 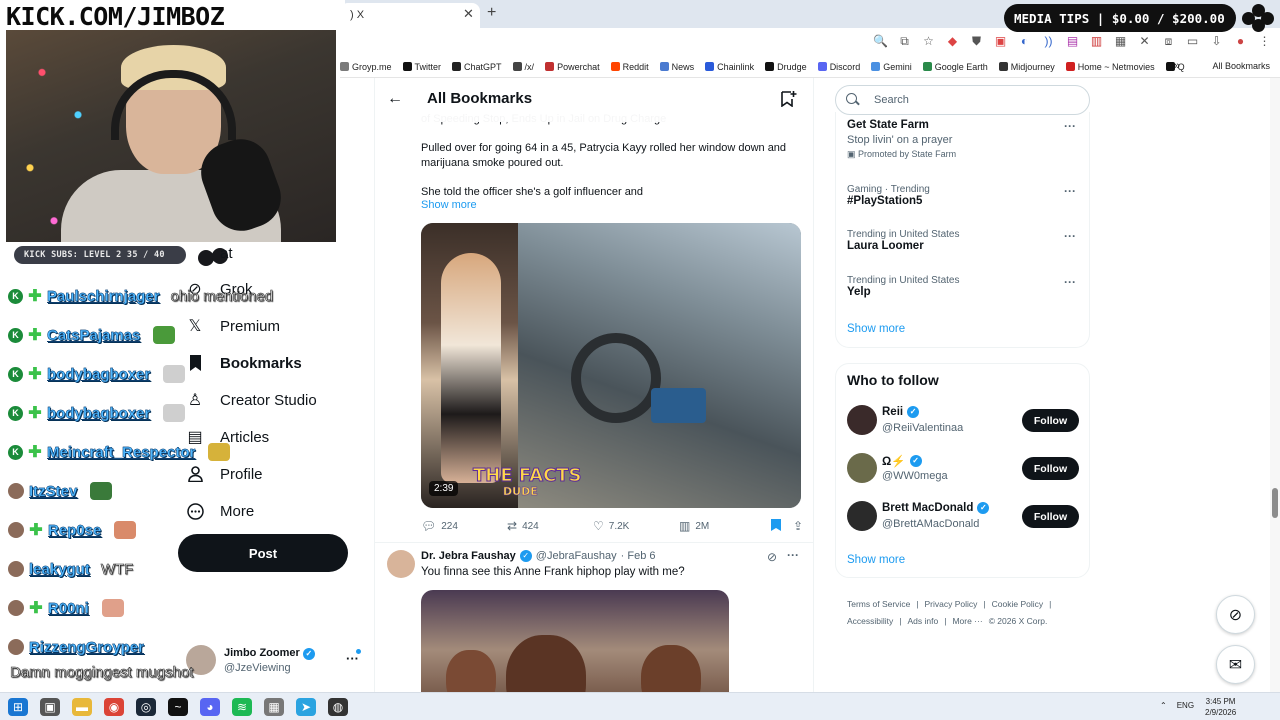 I want to click on post-button: Post, so click(x=263, y=553).